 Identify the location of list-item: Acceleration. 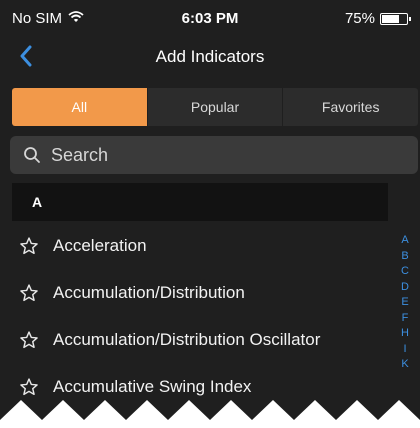
(200, 245).